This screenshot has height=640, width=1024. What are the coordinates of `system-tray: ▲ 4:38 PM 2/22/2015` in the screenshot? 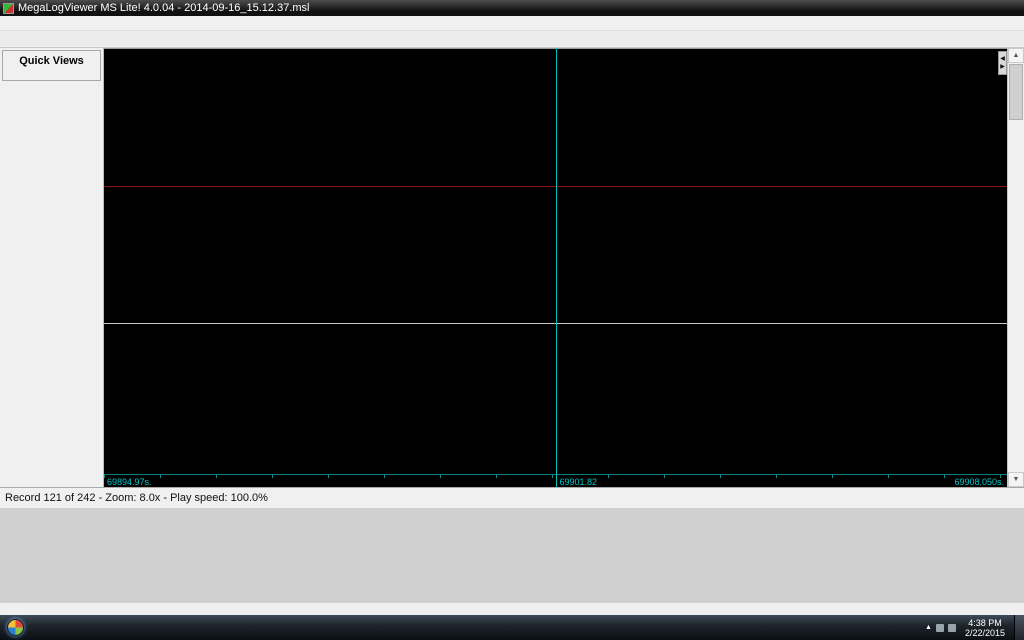 It's located at (974, 627).